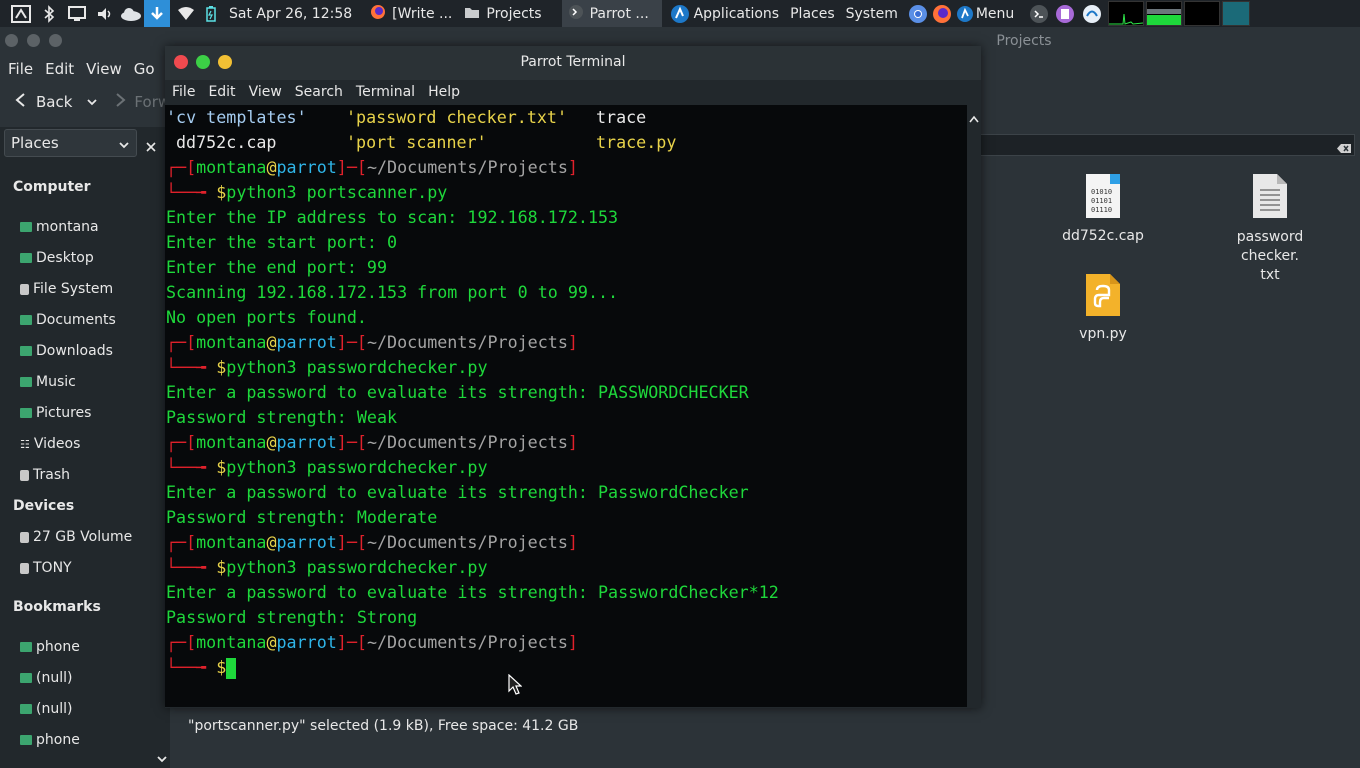  What do you see at coordinates (124, 145) in the screenshot?
I see `places-chevron-icon` at bounding box center [124, 145].